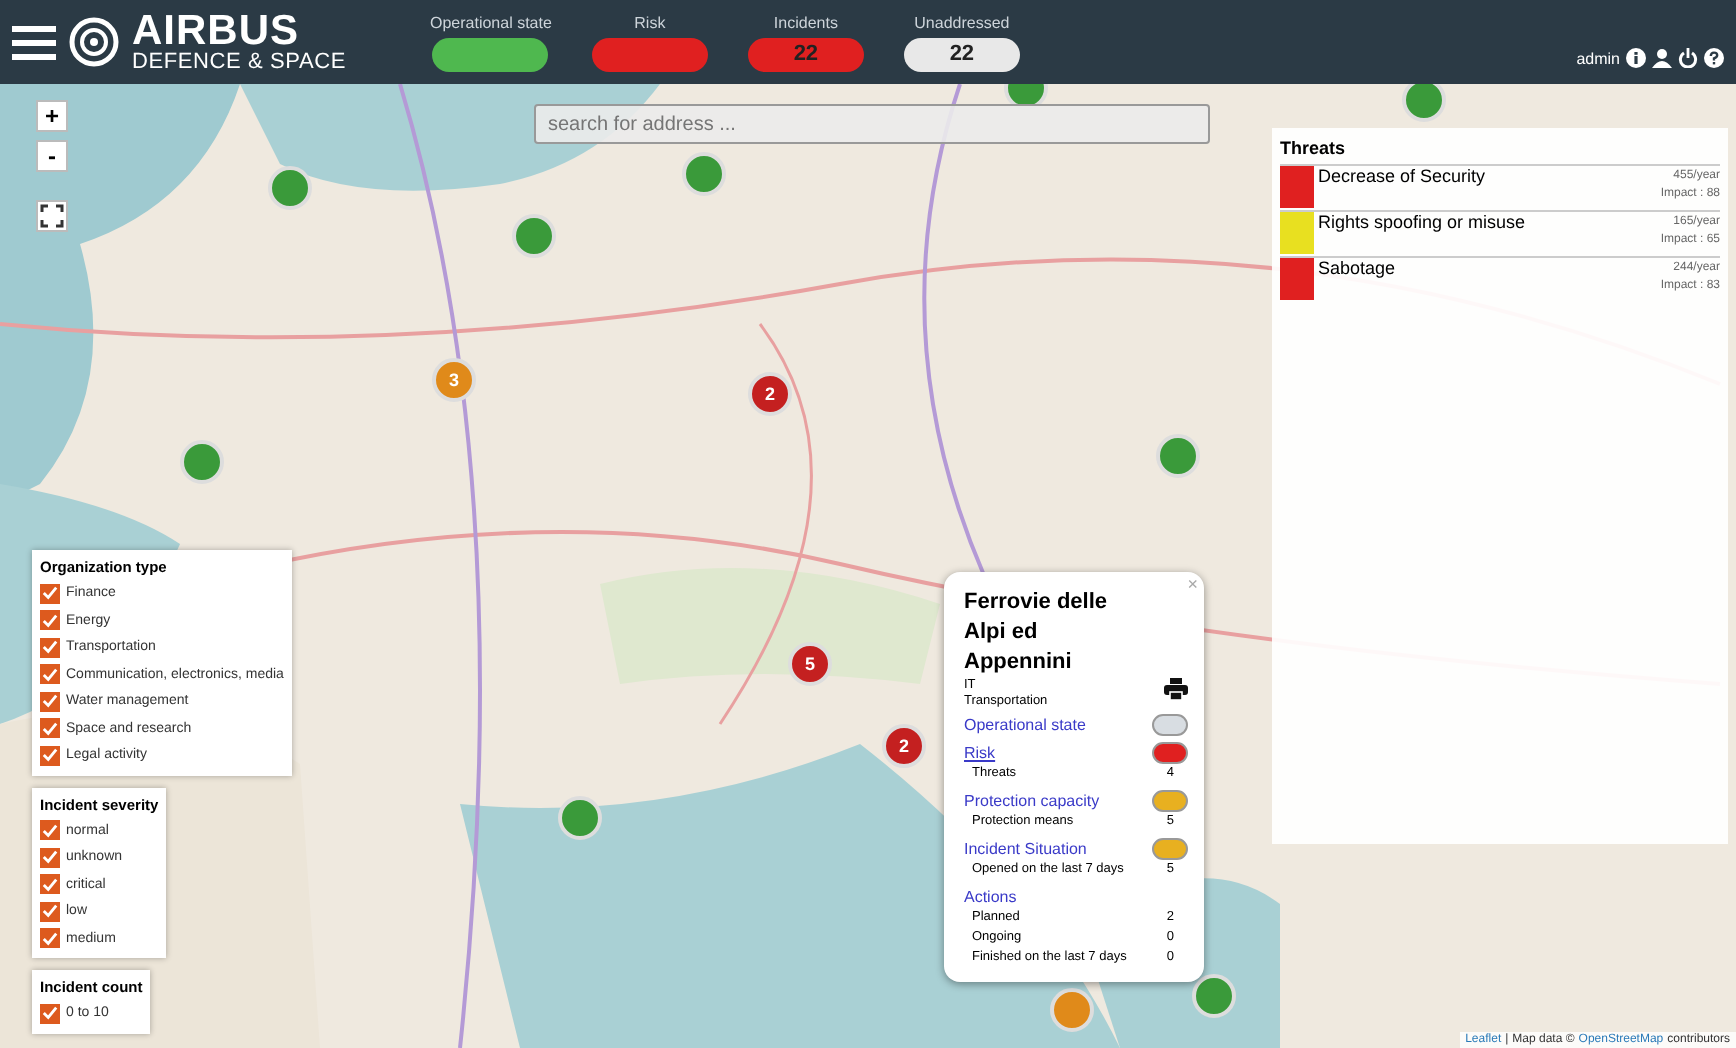 The height and width of the screenshot is (1048, 1736). Describe the element at coordinates (491, 22) in the screenshot. I see `indicator-label: Operational state` at that location.